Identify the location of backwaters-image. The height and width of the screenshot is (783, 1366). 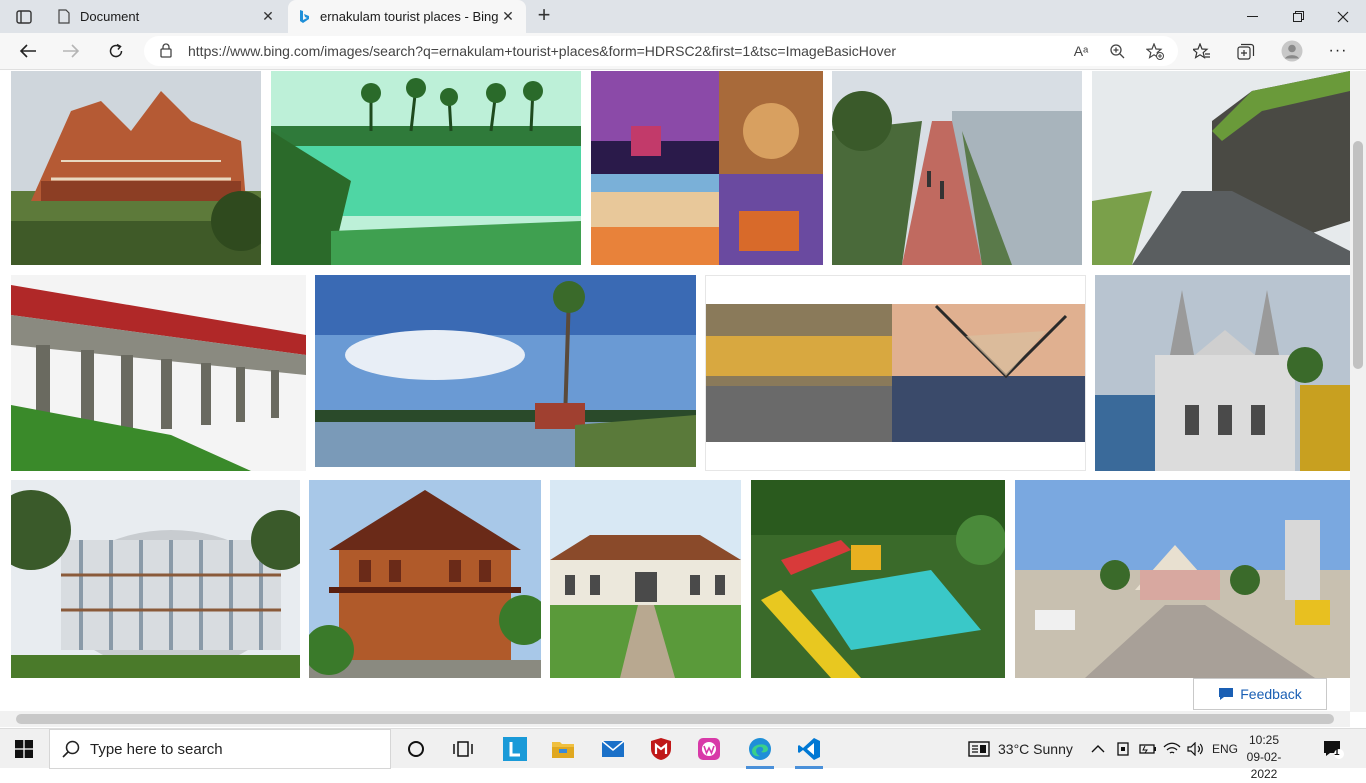
(426, 168).